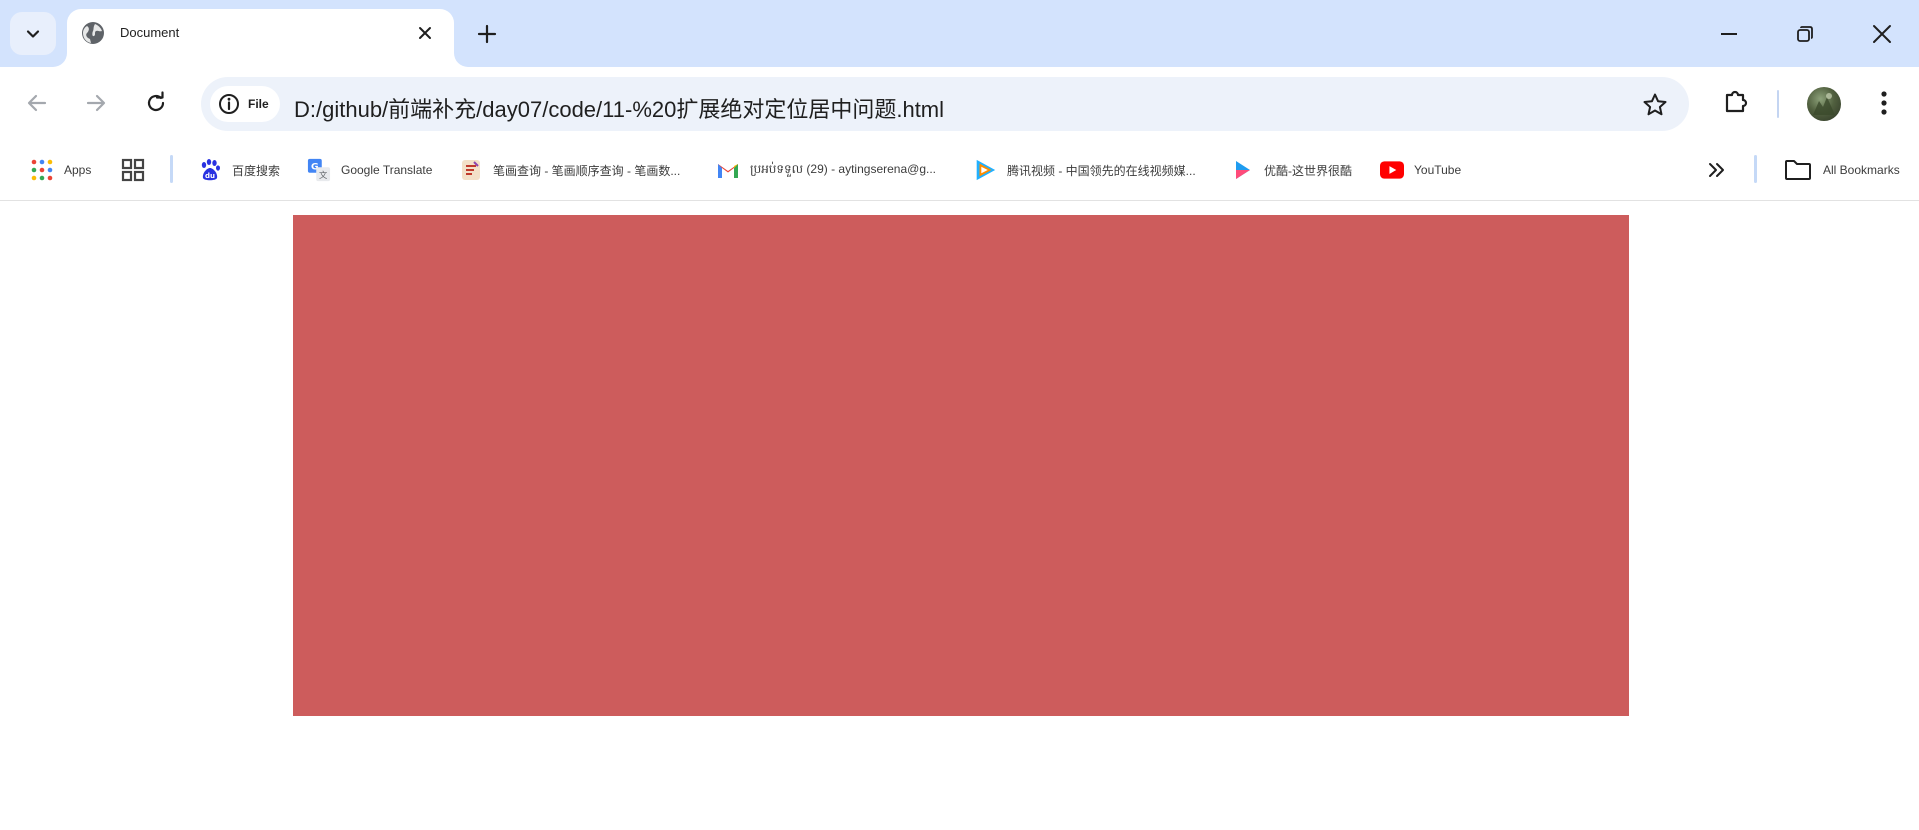 This screenshot has height=830, width=1919. I want to click on tencent-video-icon, so click(985, 170).